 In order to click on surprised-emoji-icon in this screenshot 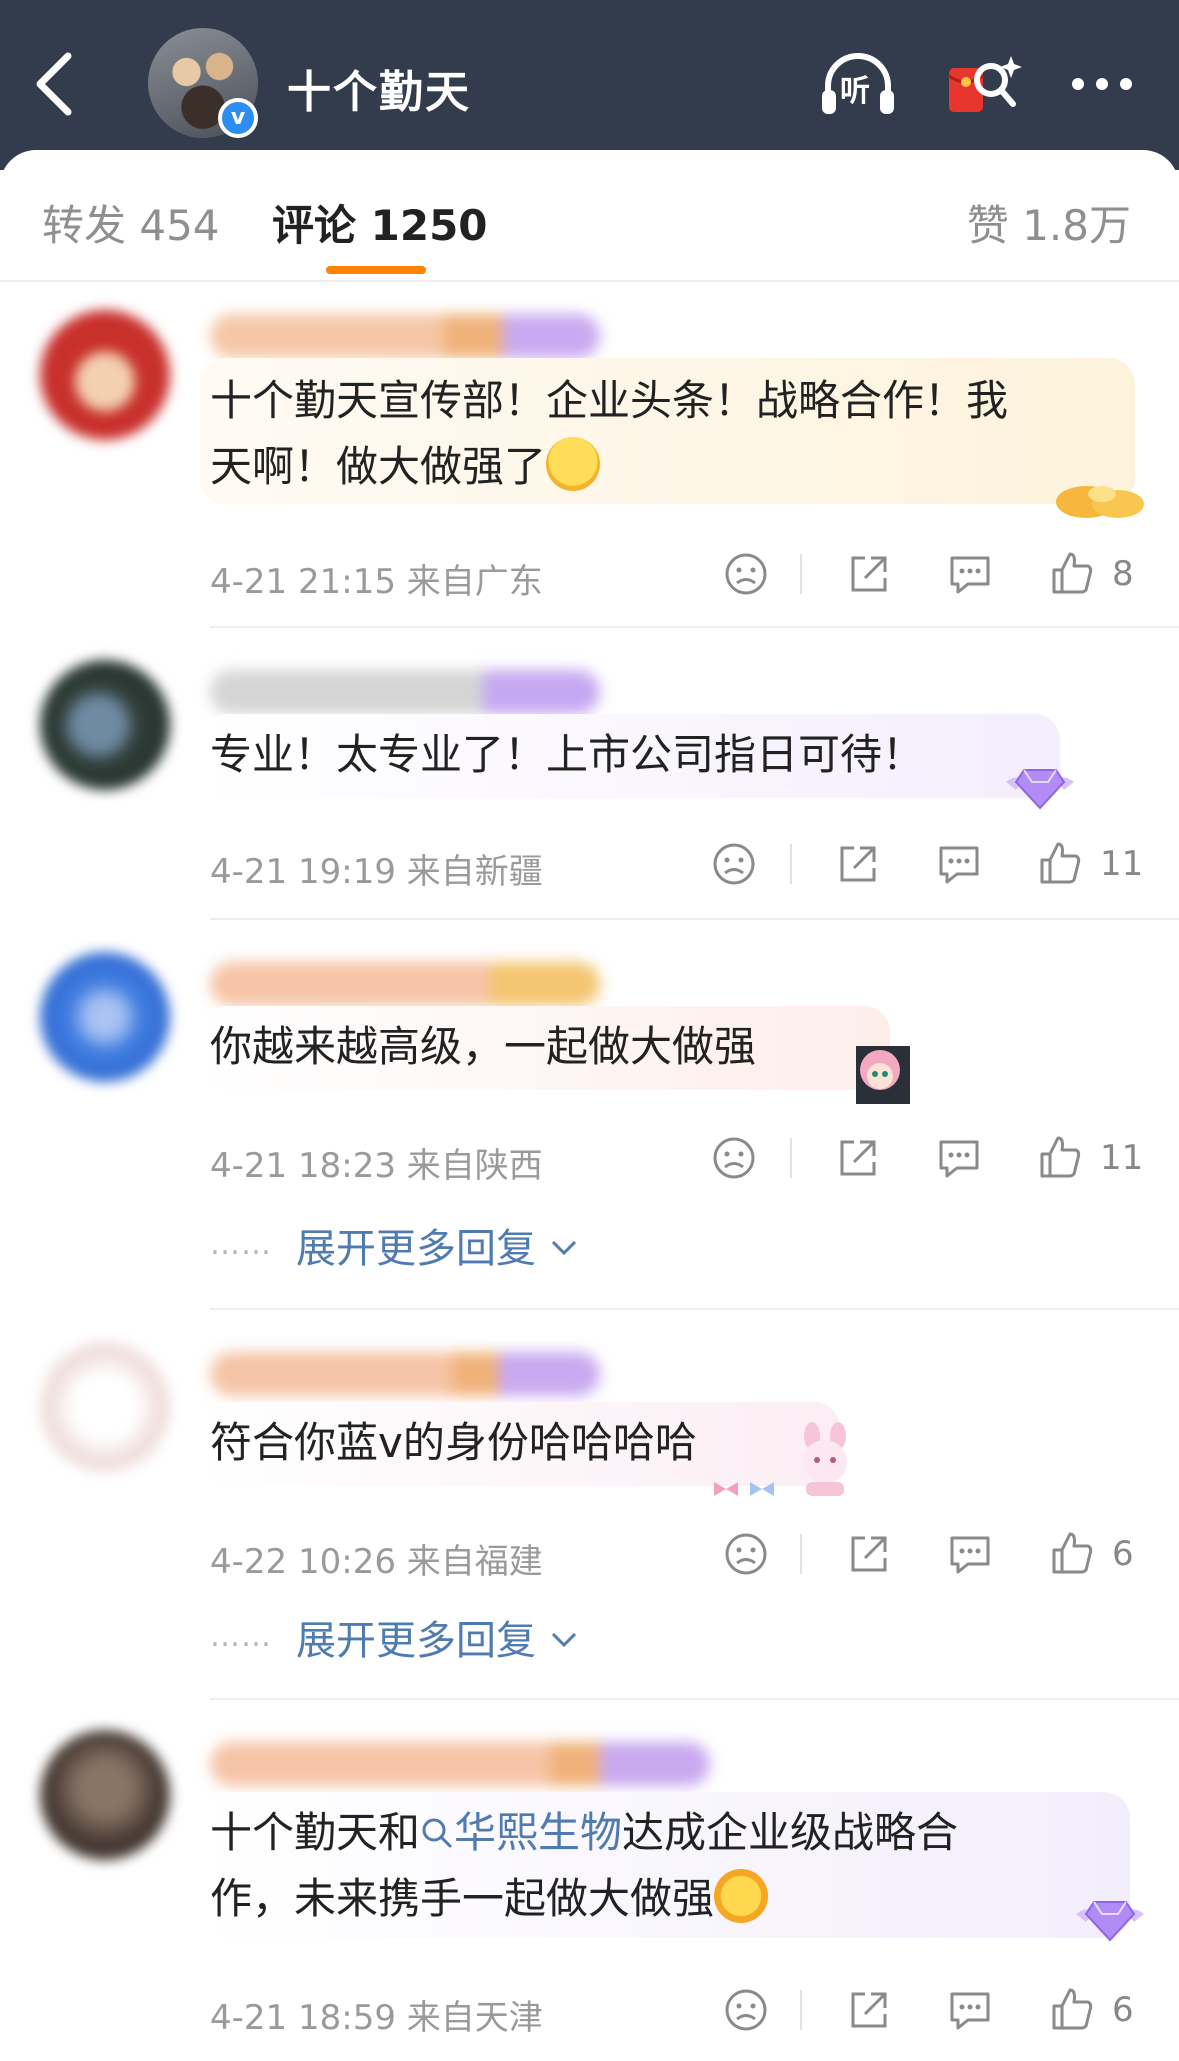, I will do `click(573, 464)`.